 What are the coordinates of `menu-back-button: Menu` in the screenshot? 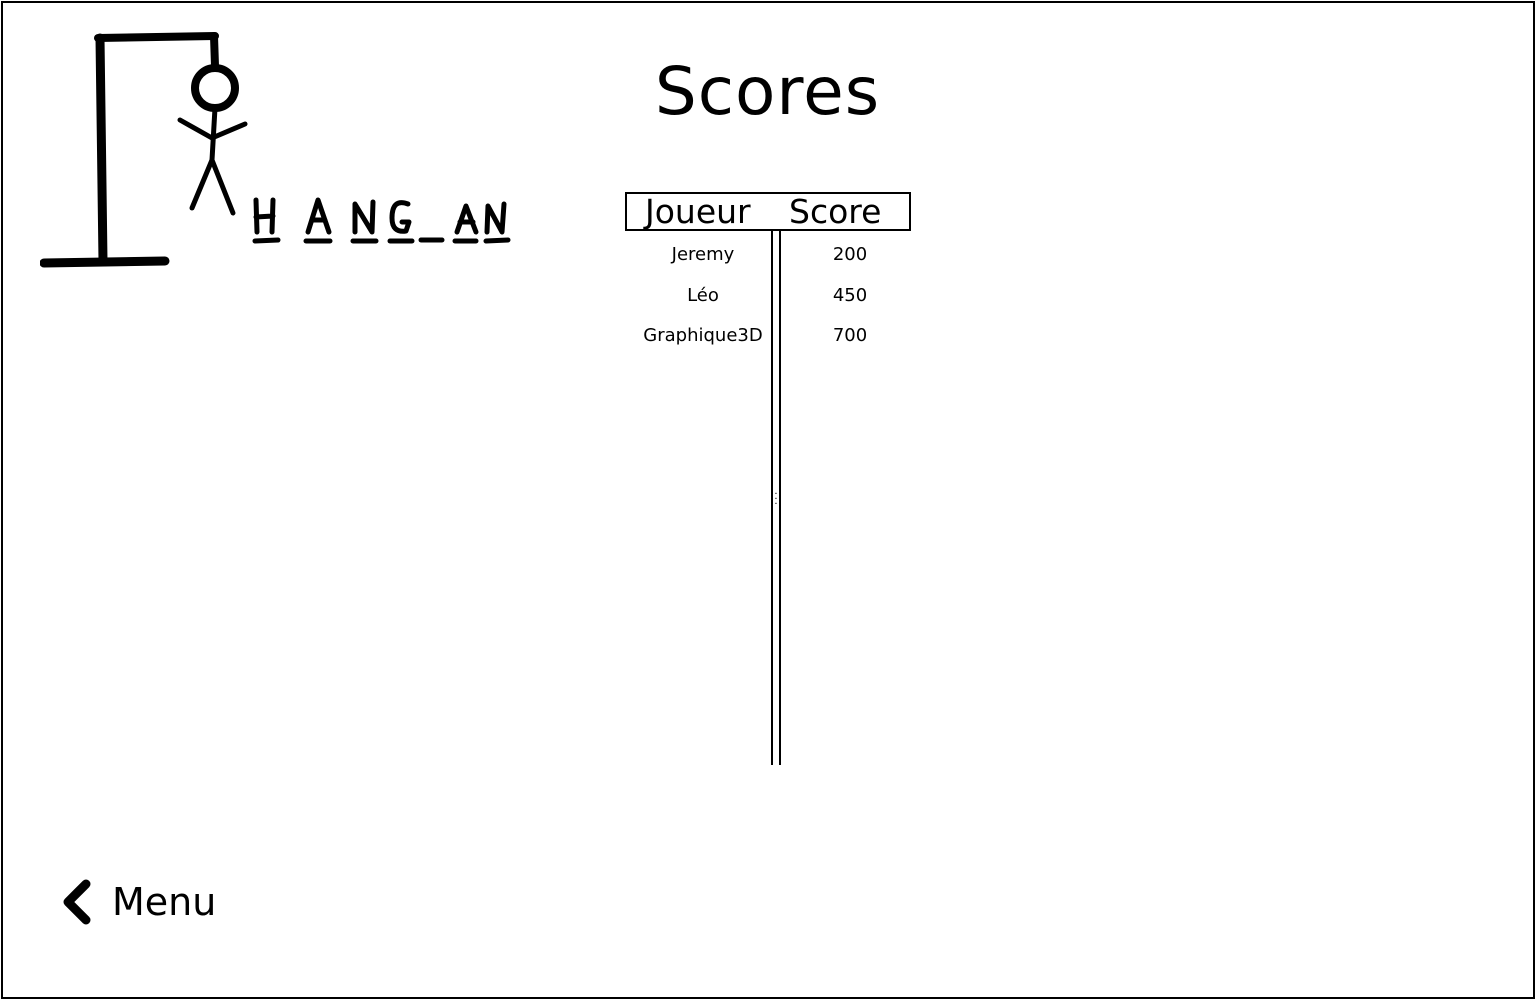 It's located at (137, 902).